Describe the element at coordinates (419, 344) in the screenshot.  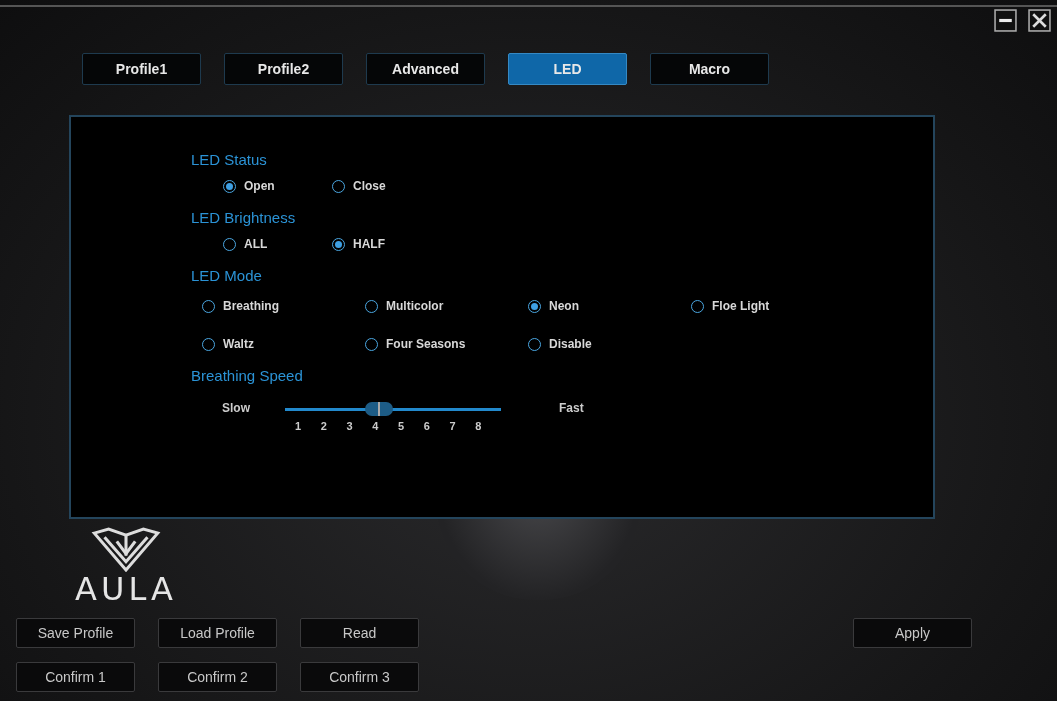
I see `radio-option: Four Seasons` at that location.